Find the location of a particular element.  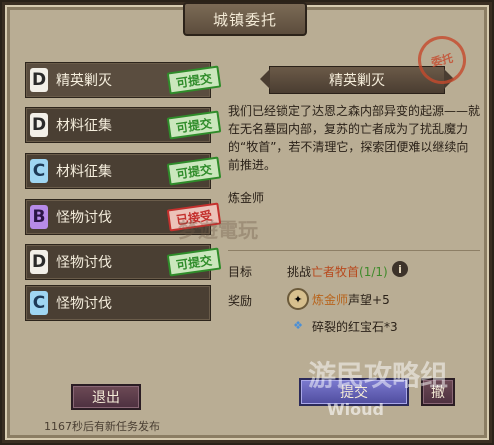

crystal-icon: ❖ is located at coordinates (298, 325).